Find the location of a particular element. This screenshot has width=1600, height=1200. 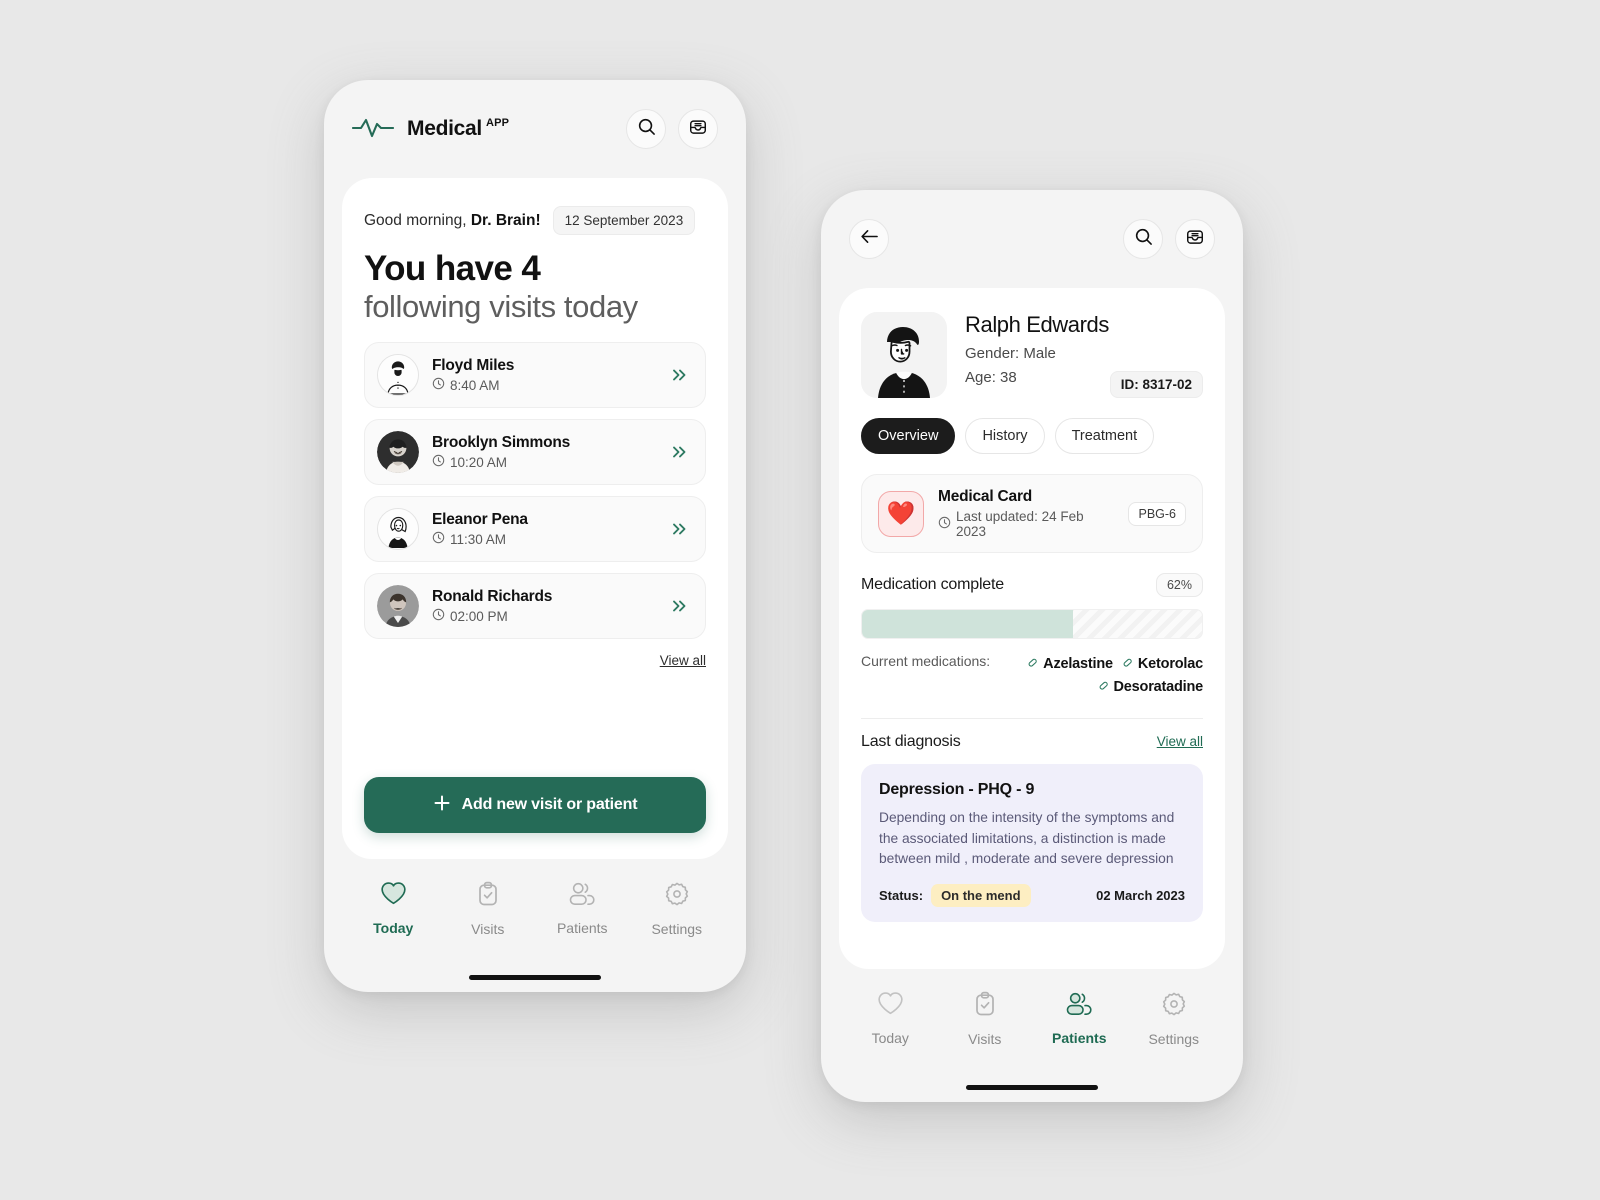

patient-name: Floyd Miles is located at coordinates (473, 366).